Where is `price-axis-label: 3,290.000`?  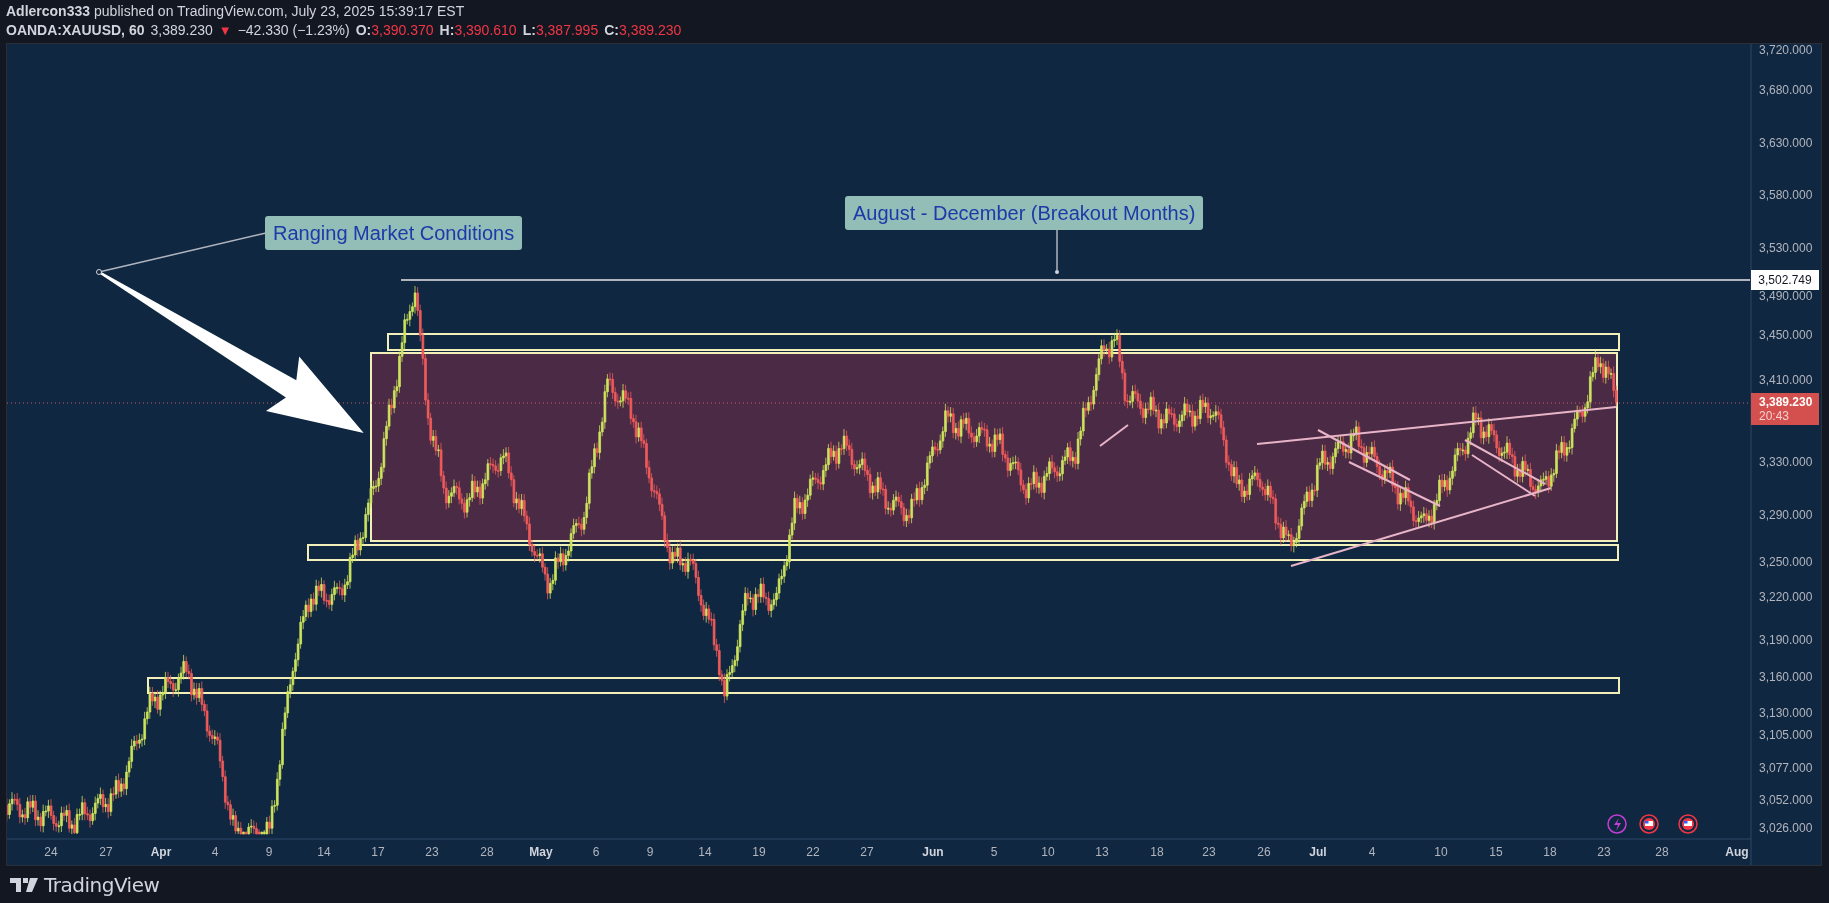 price-axis-label: 3,290.000 is located at coordinates (1786, 515).